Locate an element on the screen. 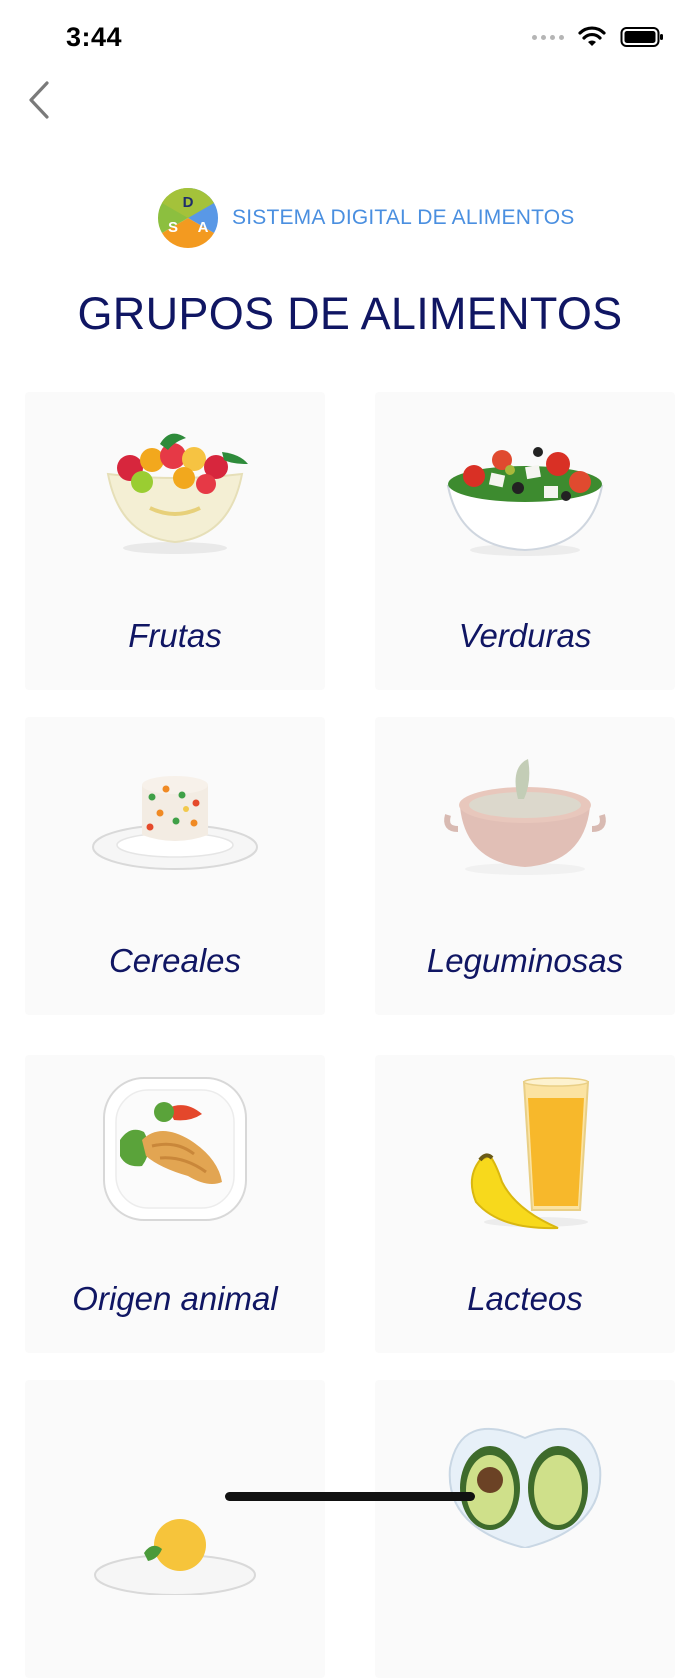 This screenshot has width=700, height=1678. status-bar: 3:44 is located at coordinates (350, 40).